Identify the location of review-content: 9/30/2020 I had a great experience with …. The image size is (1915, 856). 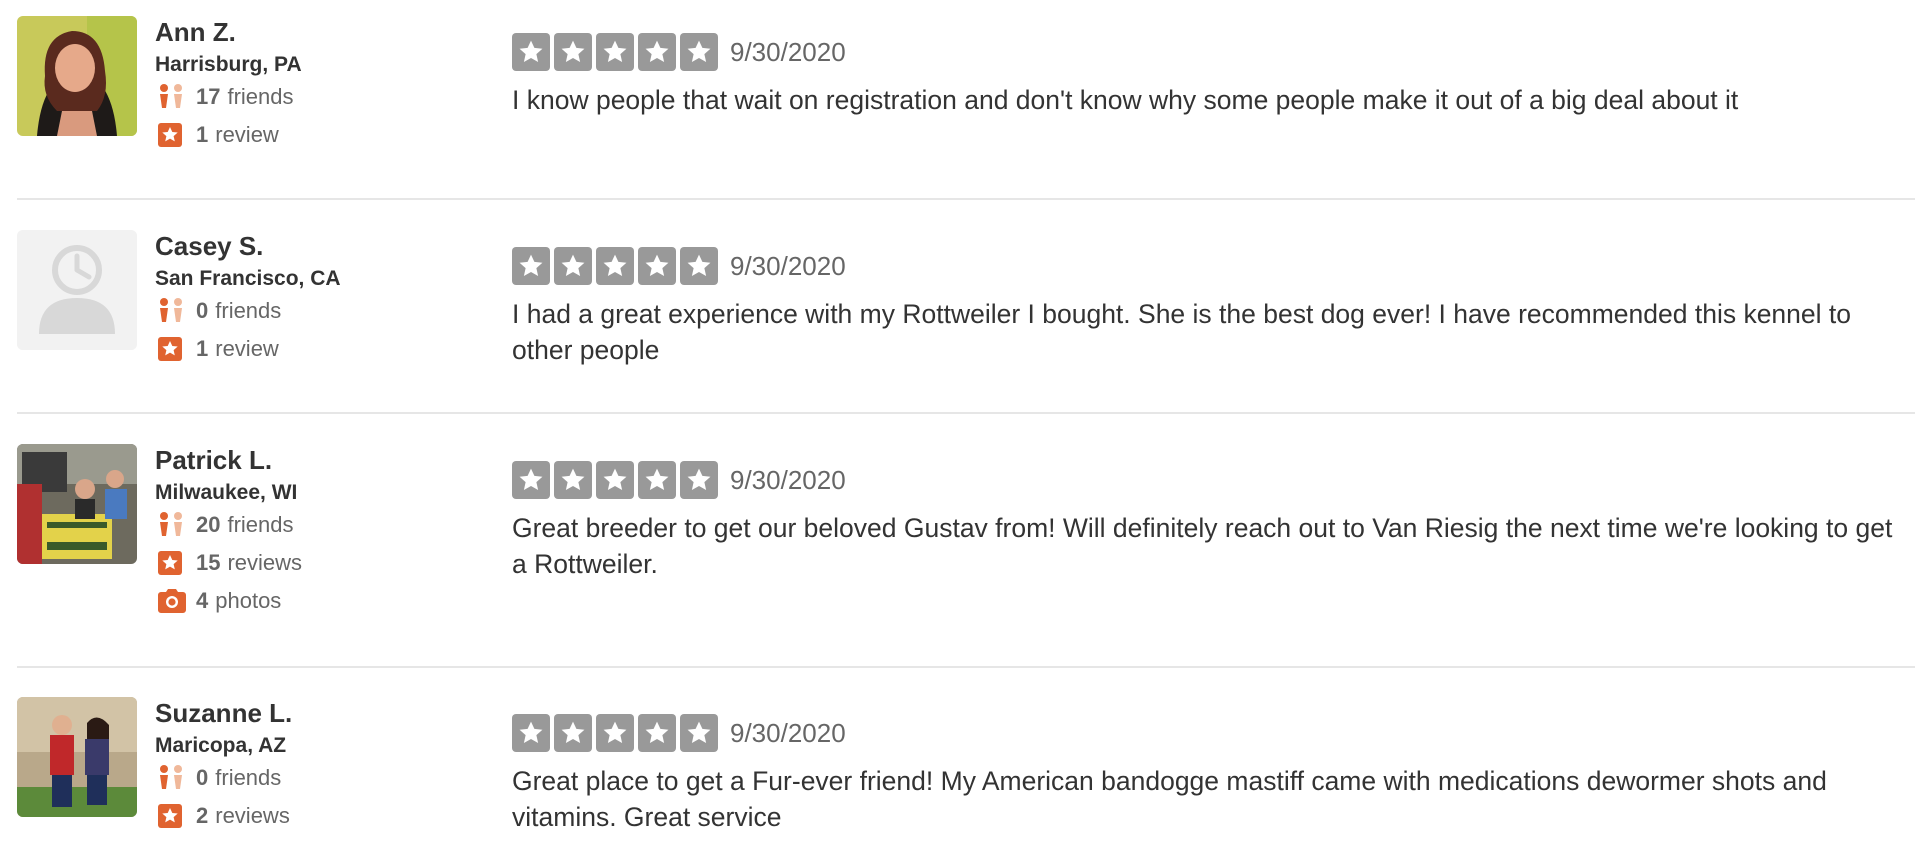
(1212, 307).